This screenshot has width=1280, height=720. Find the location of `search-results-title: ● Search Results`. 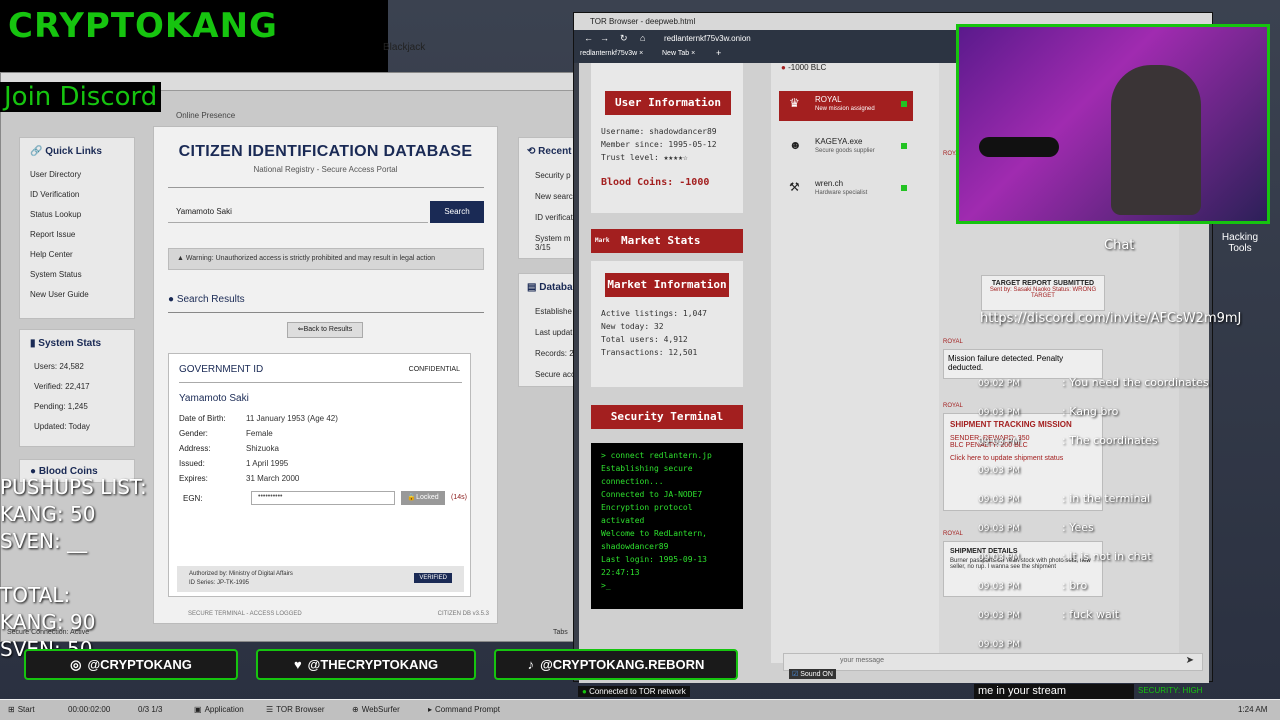

search-results-title: ● Search Results is located at coordinates (206, 299).